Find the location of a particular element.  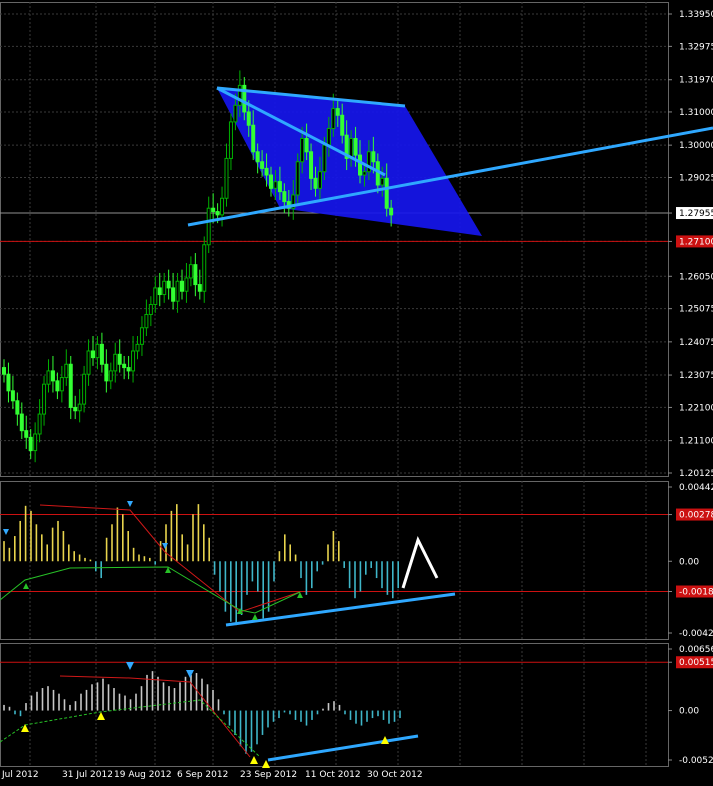

osc1-axis-label: 0.00 is located at coordinates (689, 562).